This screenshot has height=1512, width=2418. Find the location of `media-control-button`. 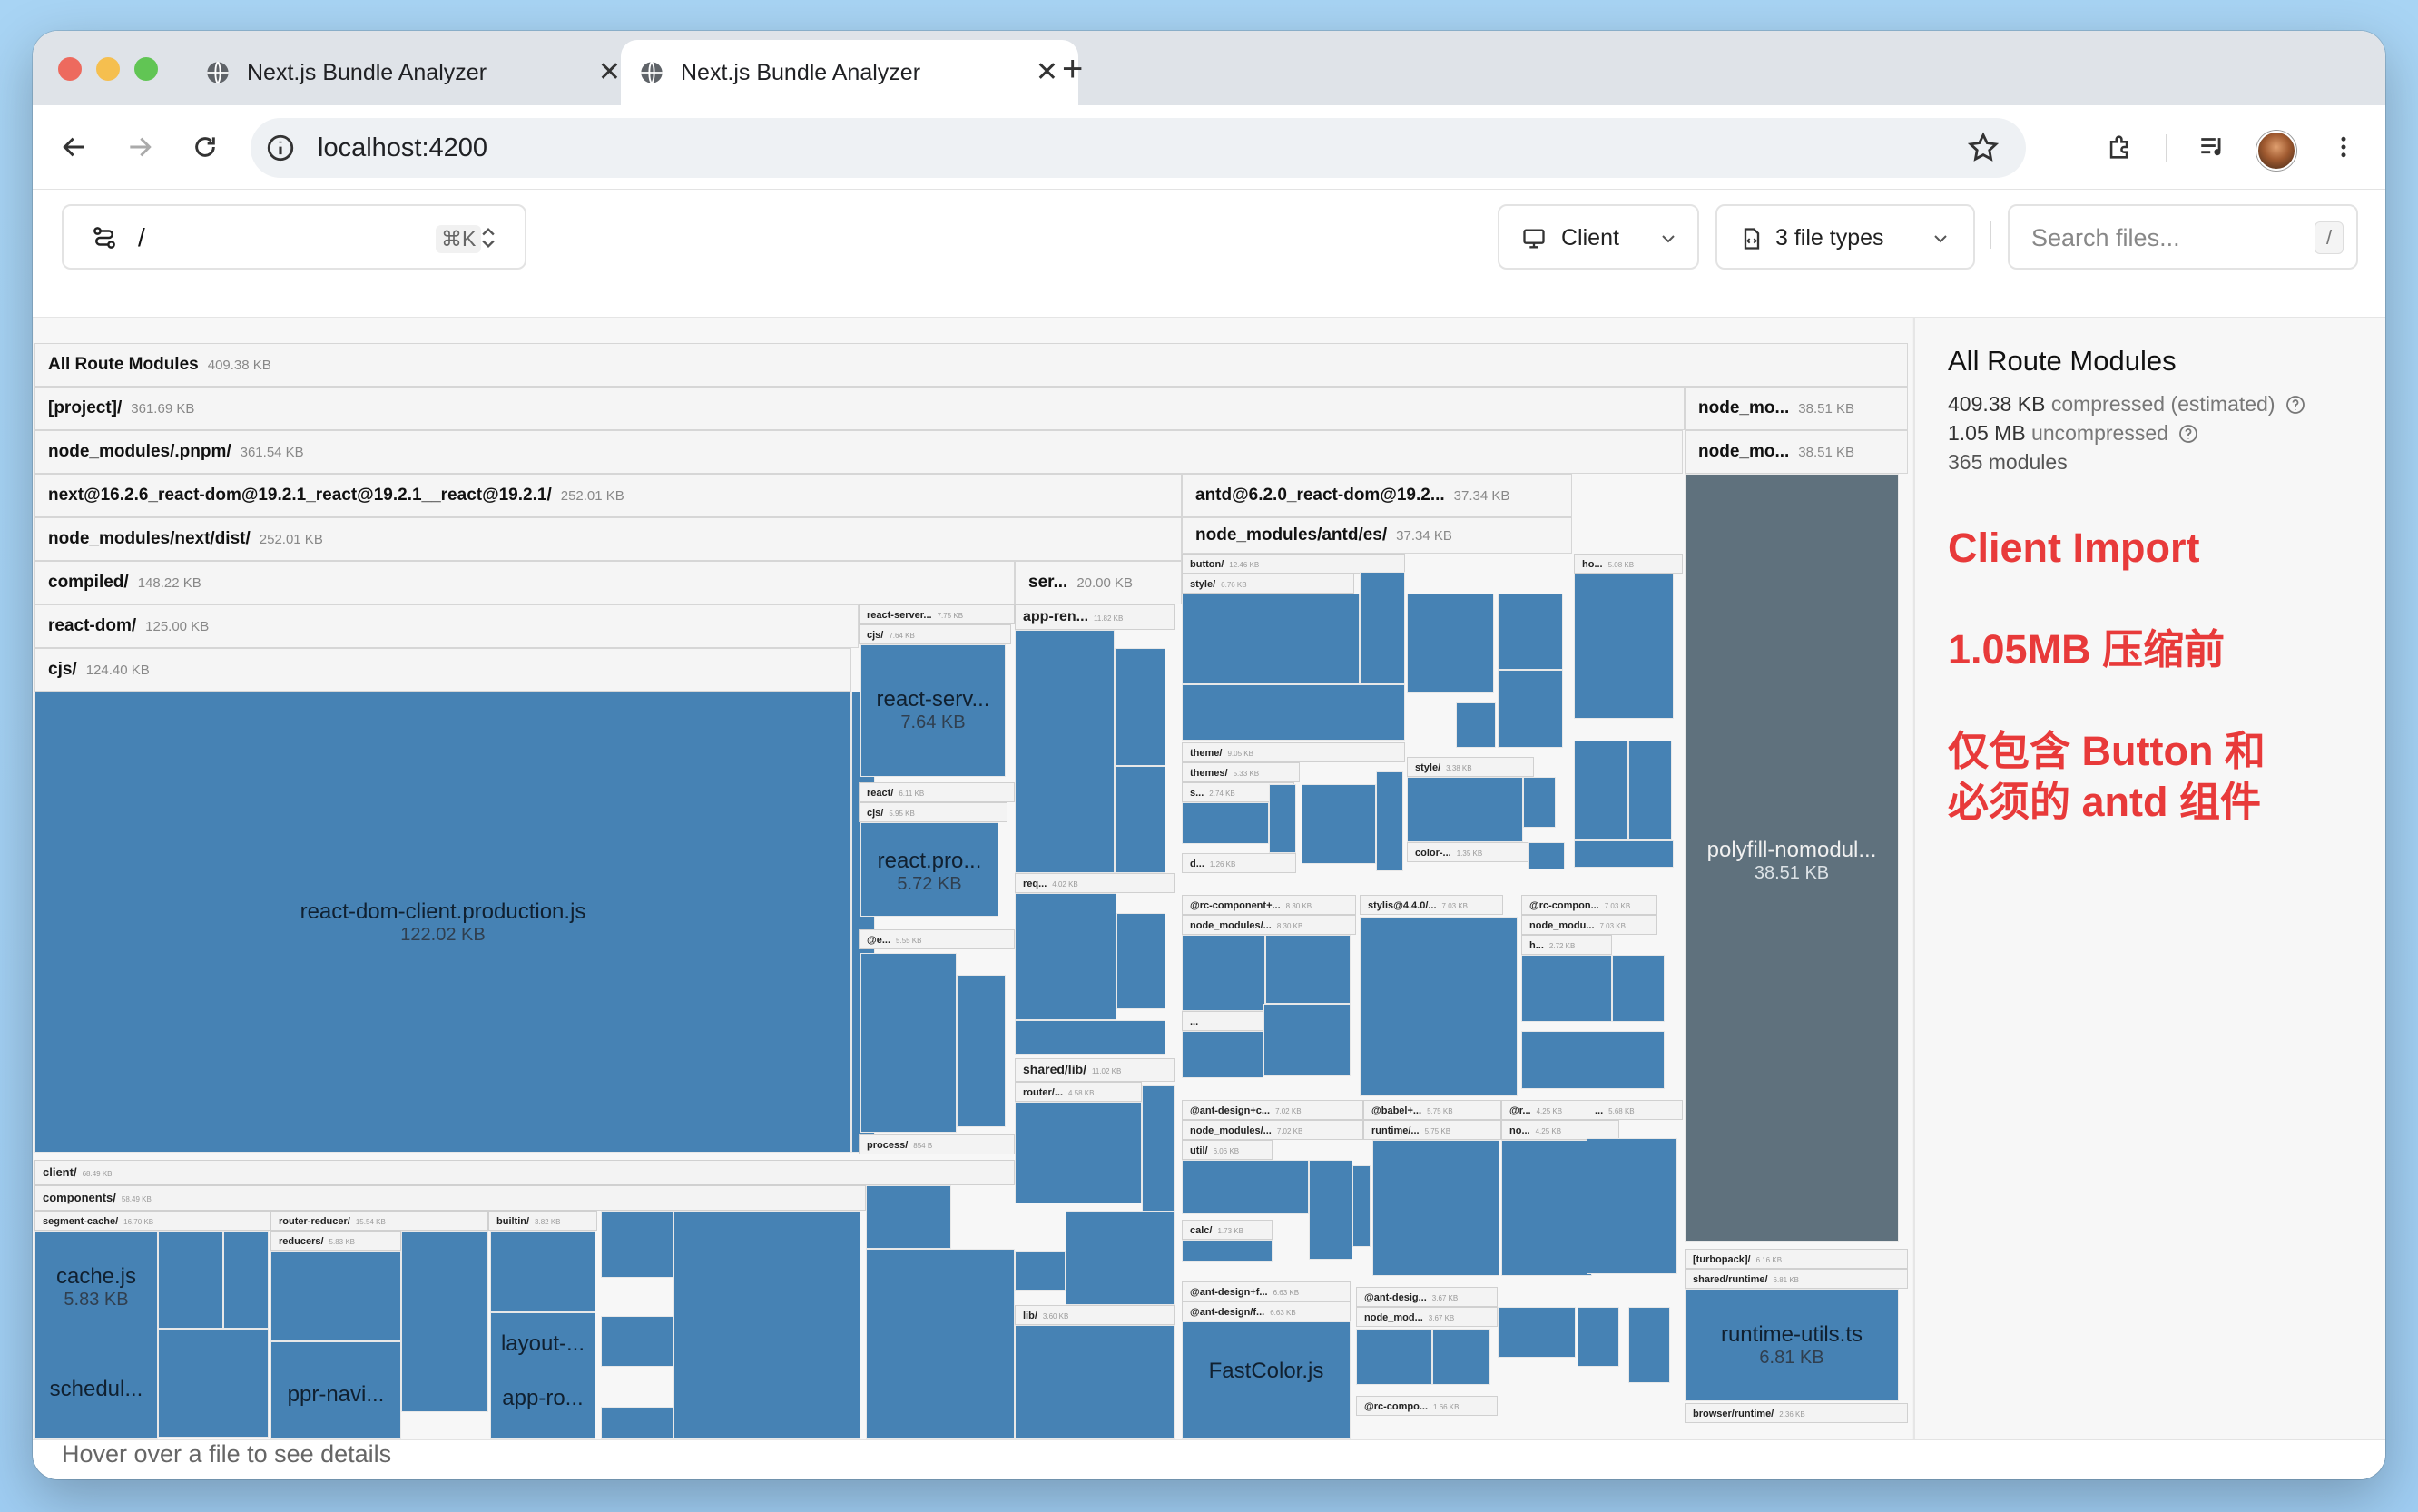

media-control-button is located at coordinates (2213, 147).